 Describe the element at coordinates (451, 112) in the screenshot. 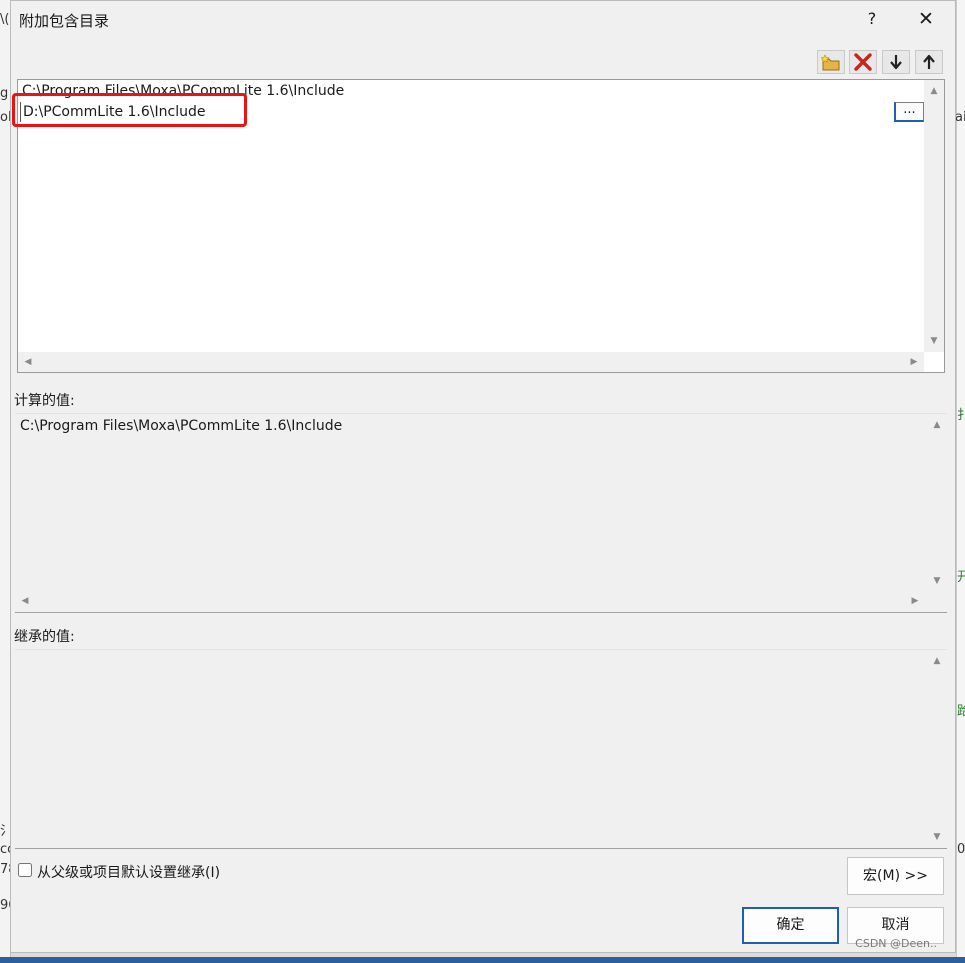

I see `directory-edit-input` at that location.